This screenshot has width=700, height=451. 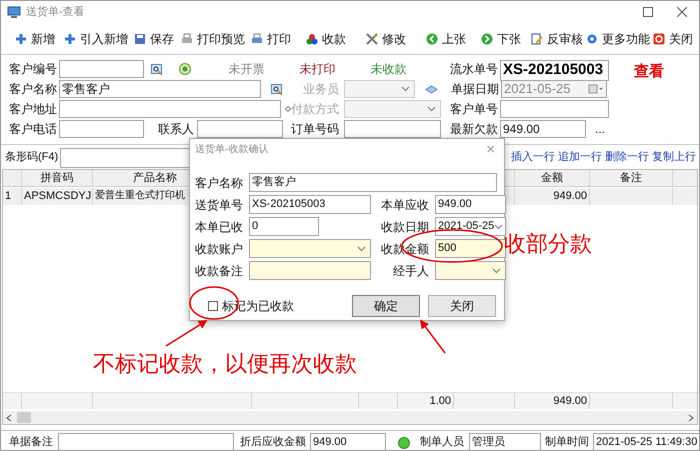 What do you see at coordinates (673, 39) in the screenshot?
I see `toolbar-button: 关闭` at bounding box center [673, 39].